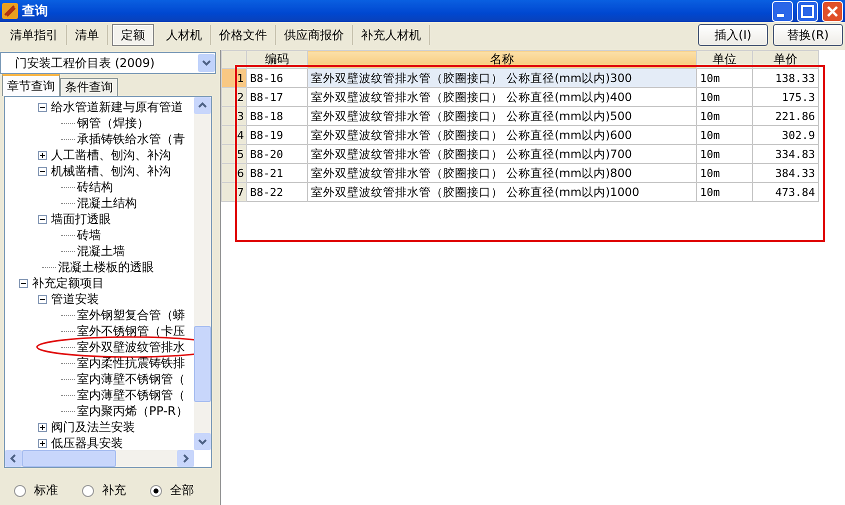 This screenshot has width=845, height=505. I want to click on tab: 清单指引, so click(34, 35).